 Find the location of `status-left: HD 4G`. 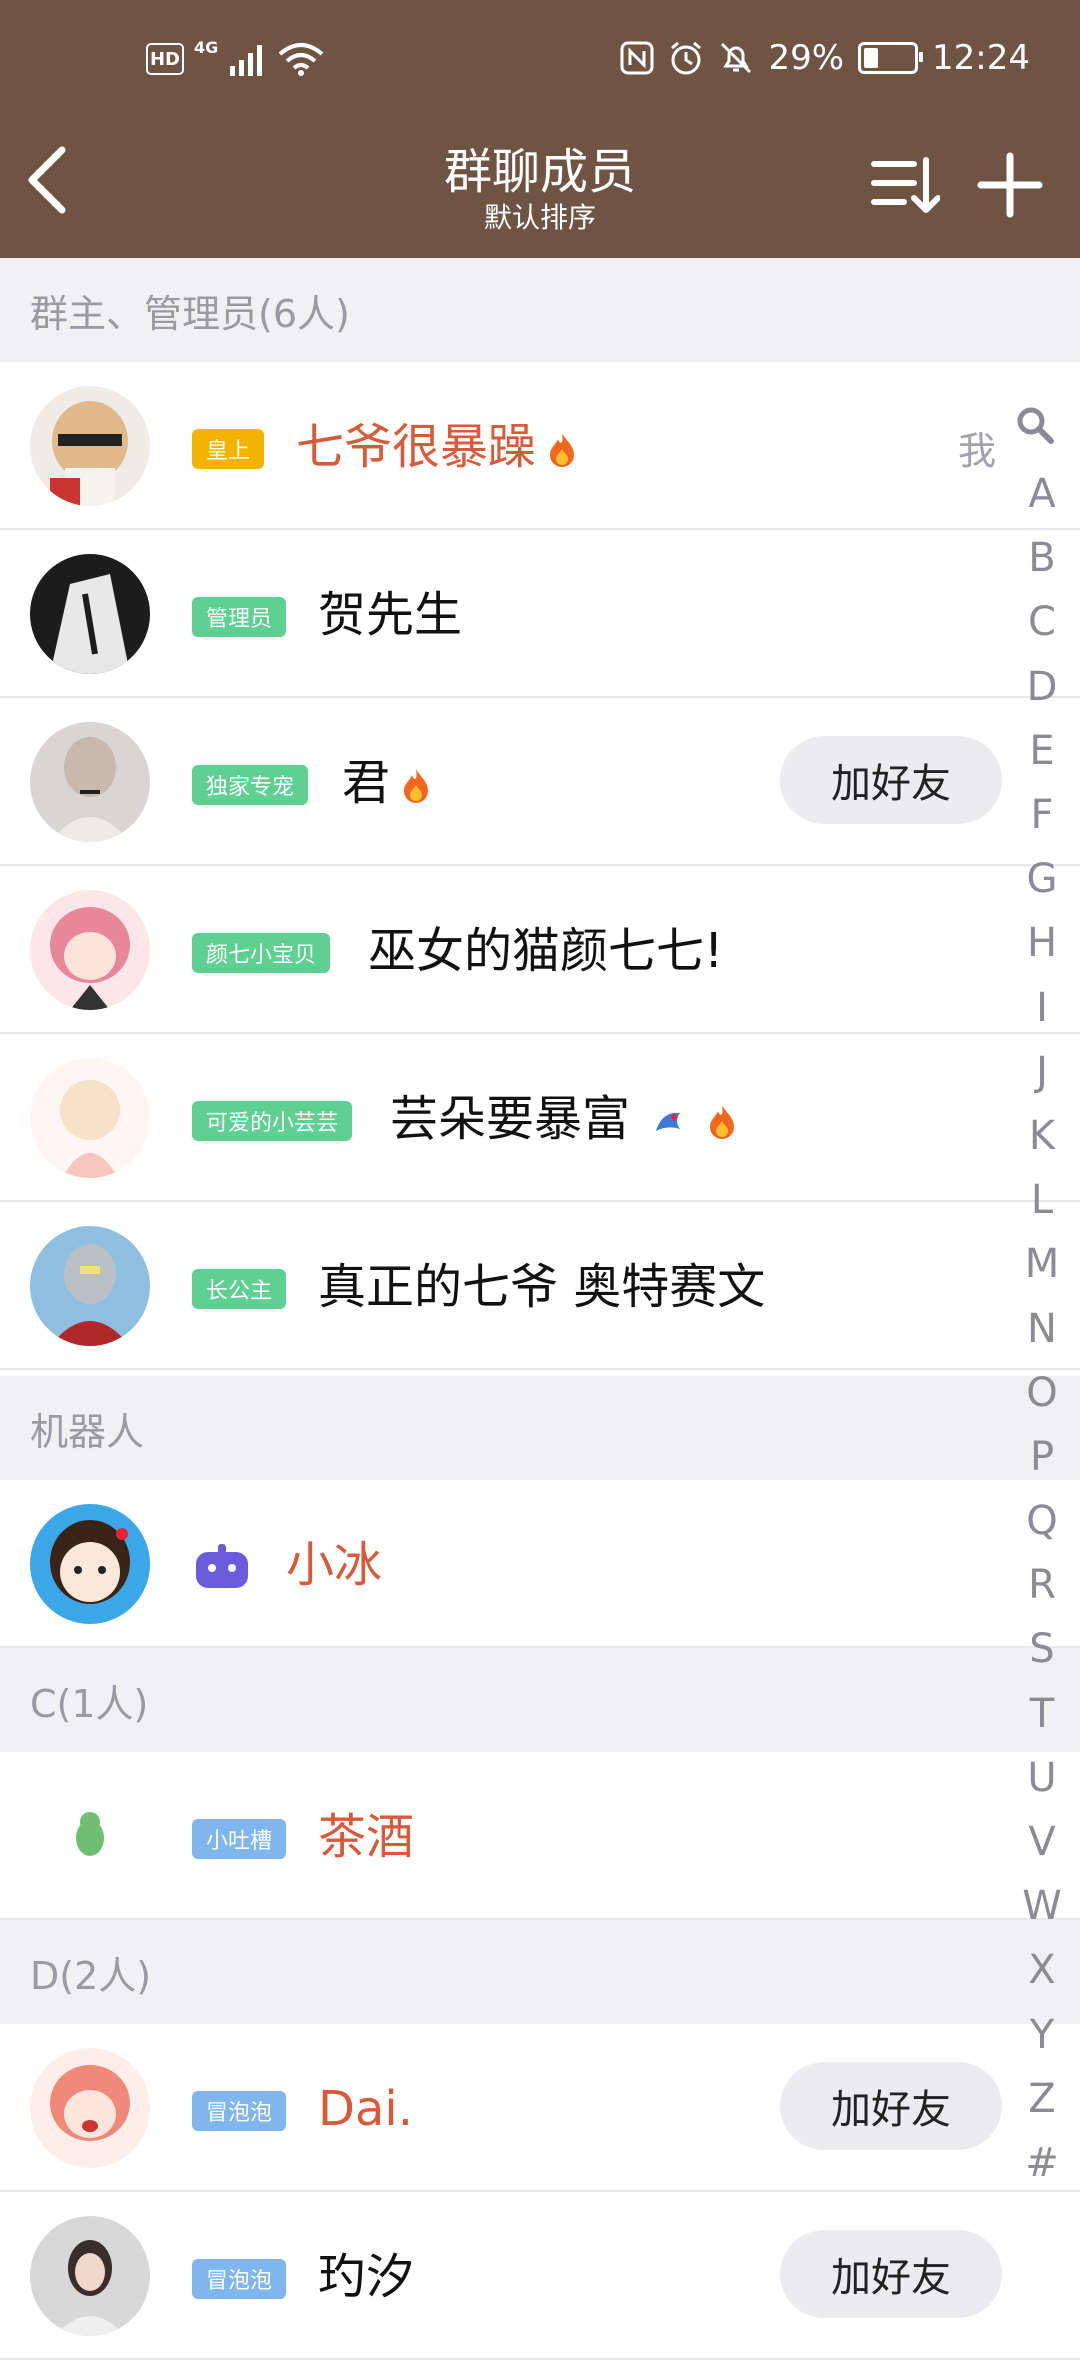

status-left: HD 4G is located at coordinates (235, 57).